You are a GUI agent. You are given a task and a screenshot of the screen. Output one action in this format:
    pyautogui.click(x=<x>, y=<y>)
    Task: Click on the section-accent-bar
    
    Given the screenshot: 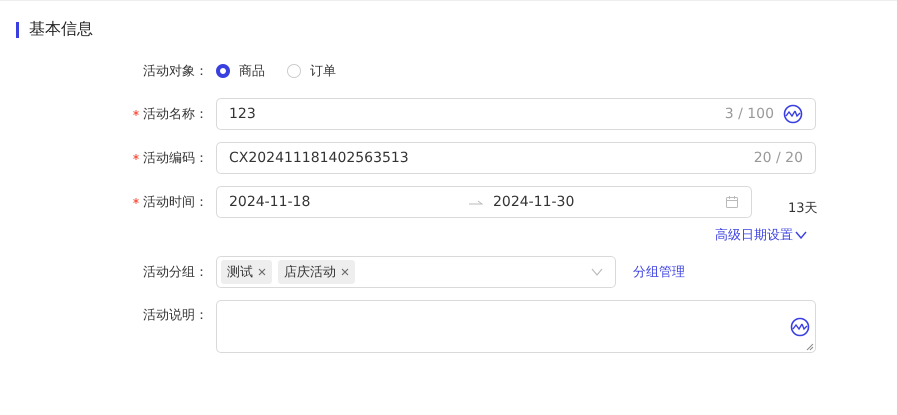 What is the action you would take?
    pyautogui.click(x=17, y=30)
    